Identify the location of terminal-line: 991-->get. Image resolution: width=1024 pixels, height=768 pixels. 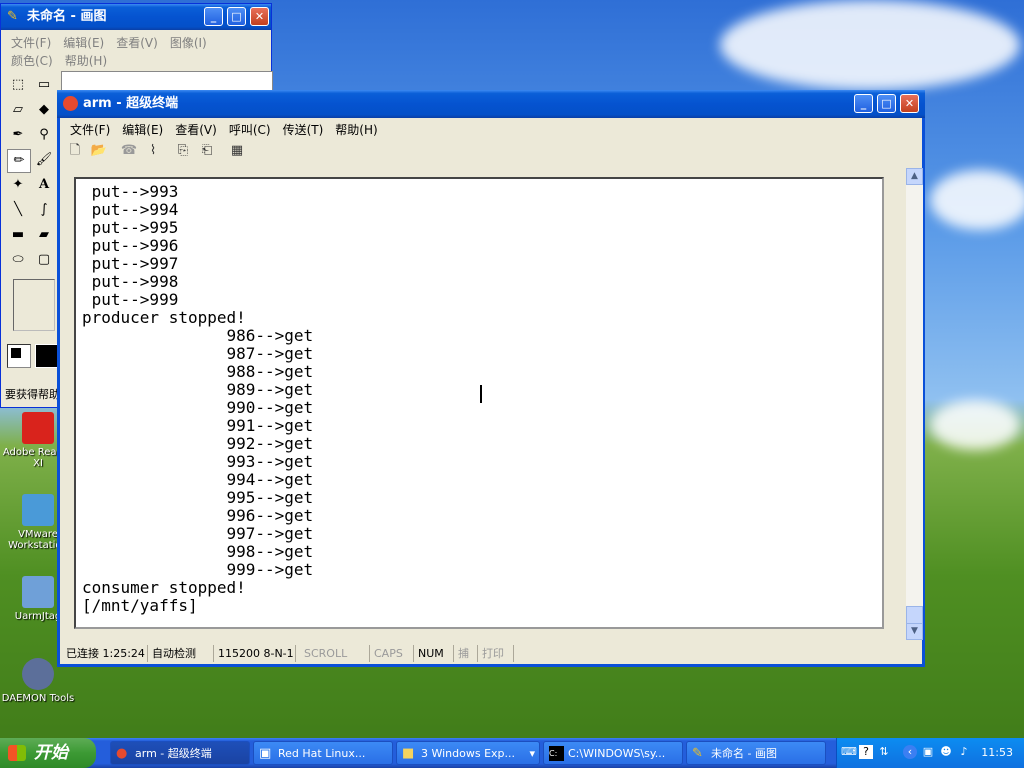
(198, 425).